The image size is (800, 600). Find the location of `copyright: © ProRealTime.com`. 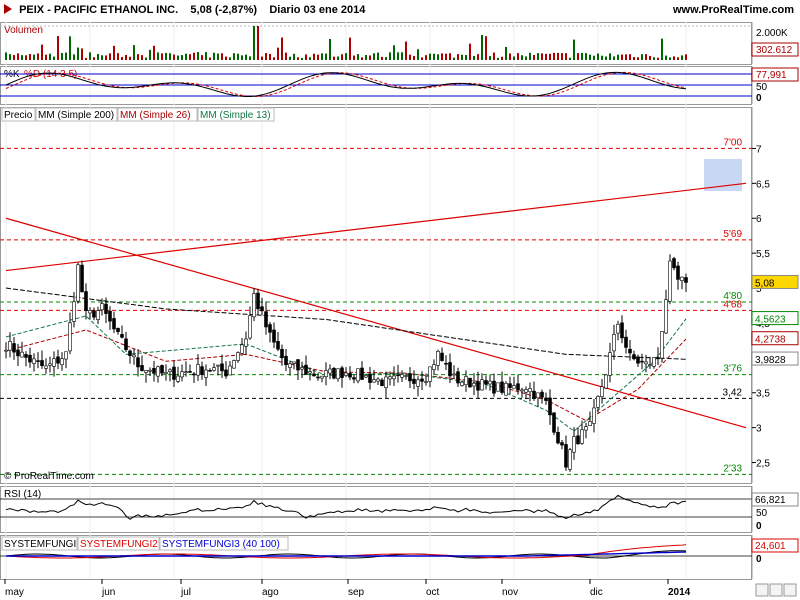

copyright: © ProRealTime.com is located at coordinates (49, 476).